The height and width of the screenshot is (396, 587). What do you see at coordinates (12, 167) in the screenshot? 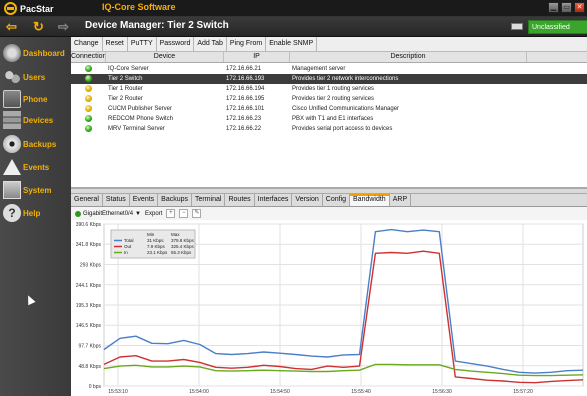
I see `events-icon` at bounding box center [12, 167].